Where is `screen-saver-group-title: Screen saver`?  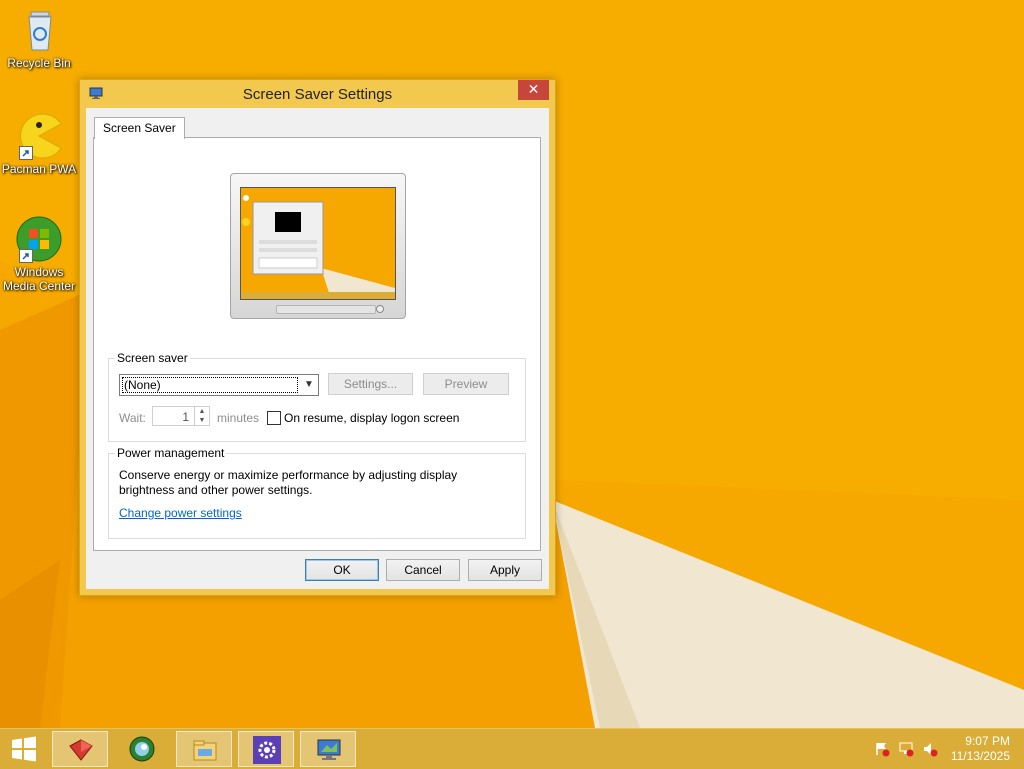 screen-saver-group-title: Screen saver is located at coordinates (152, 358).